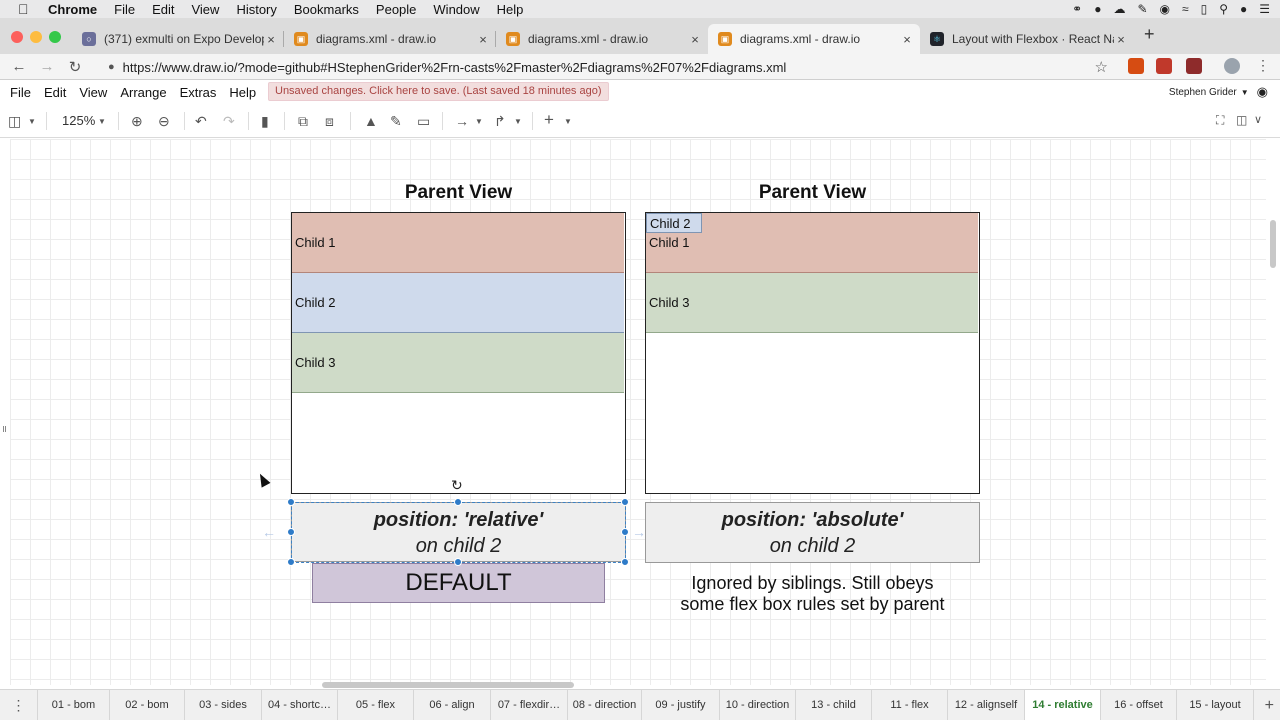 This screenshot has width=1280, height=720. I want to click on connect-left-arrow-icon: ←, so click(269, 532).